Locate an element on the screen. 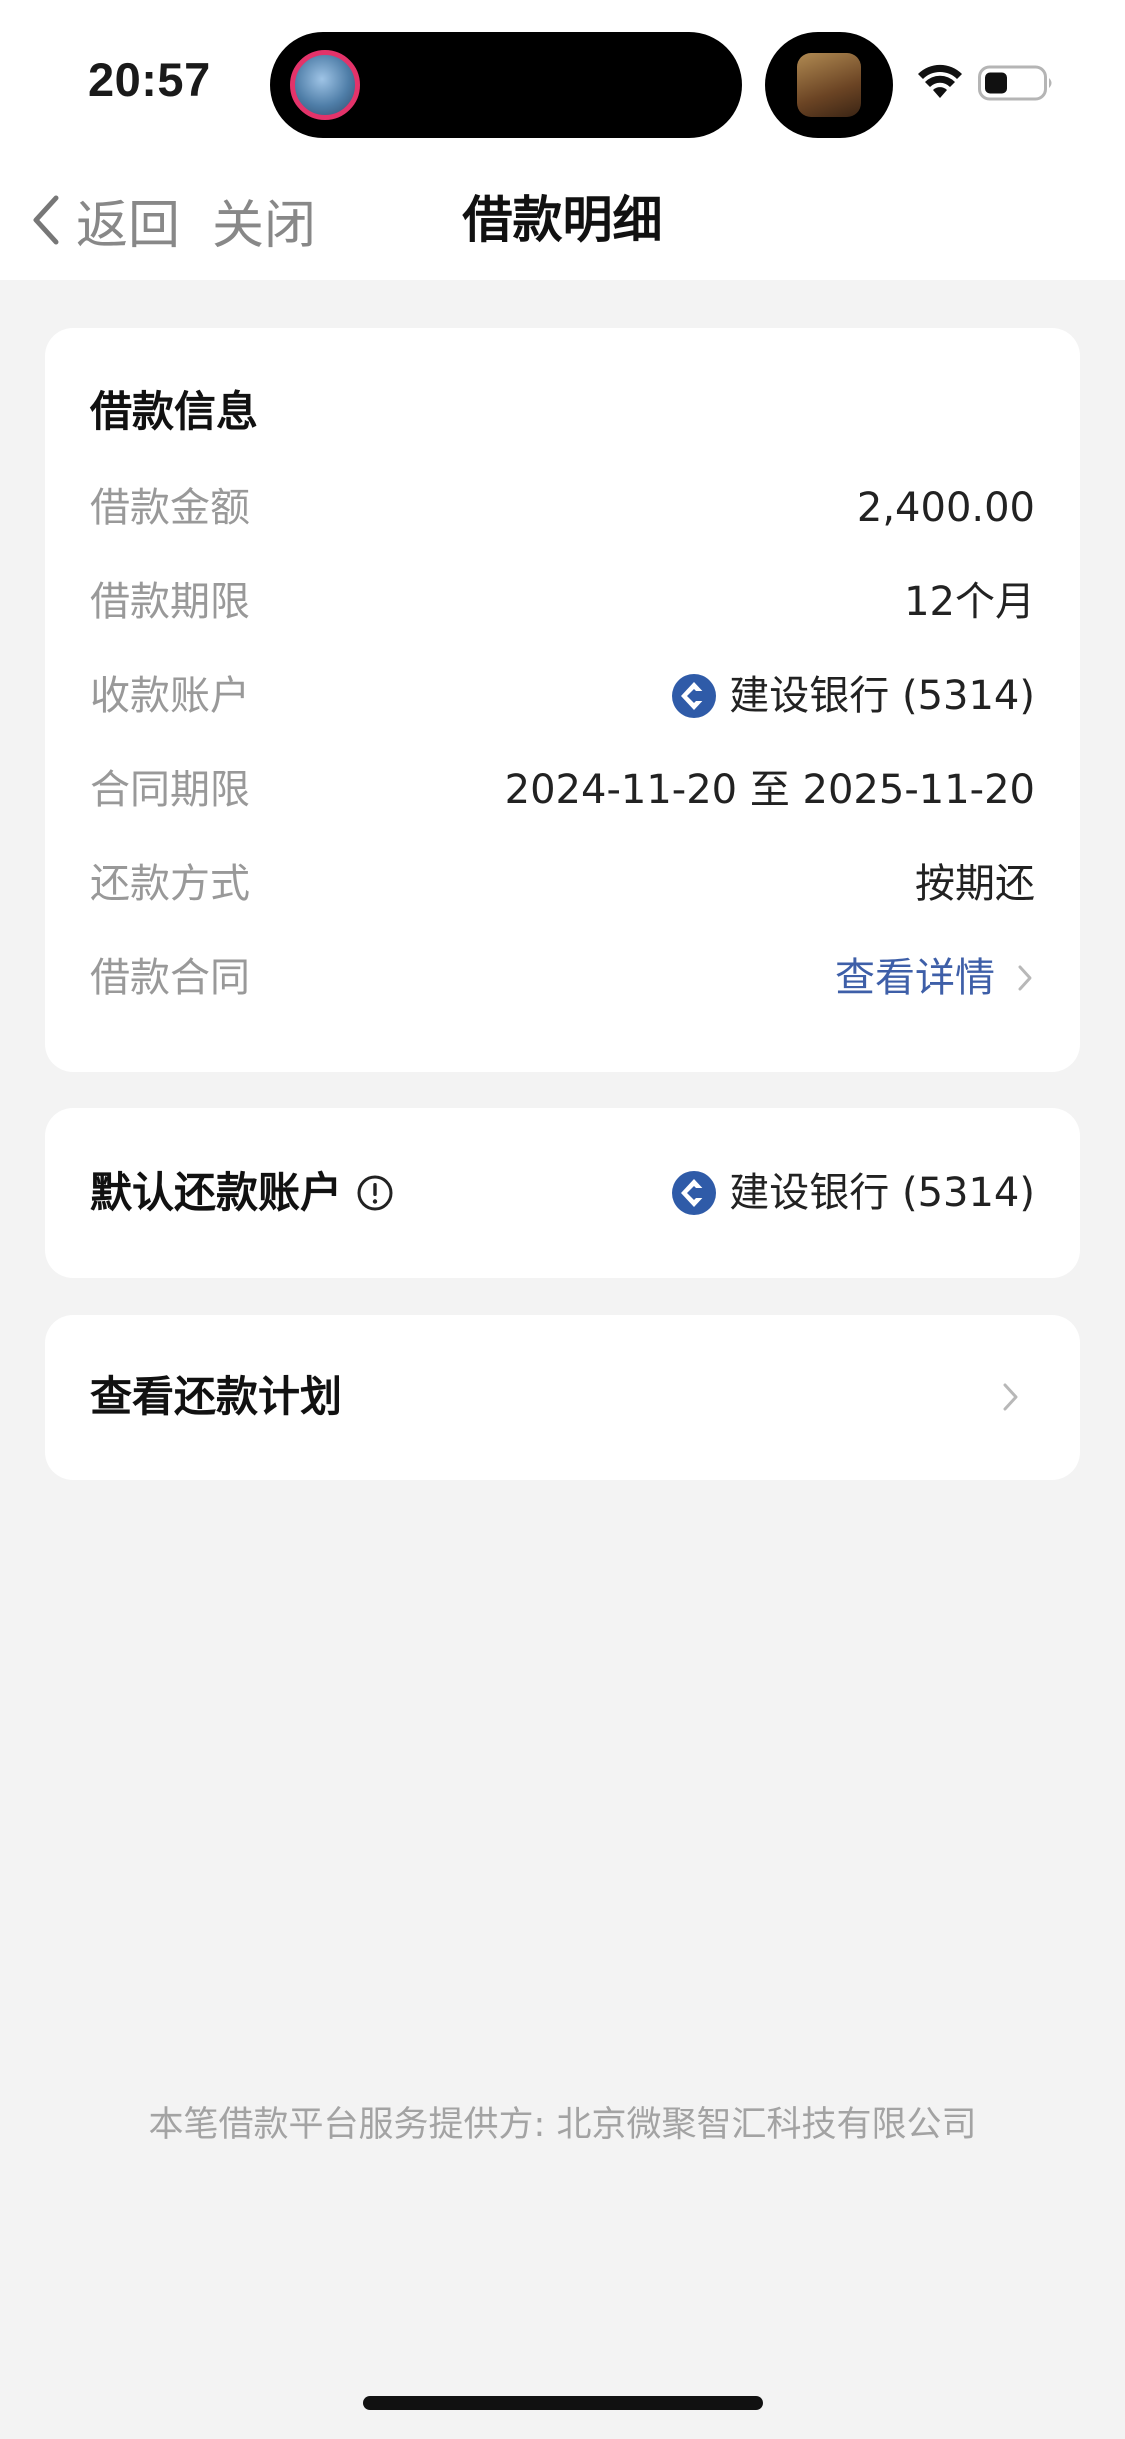 This screenshot has width=1125, height=2439. info-icon is located at coordinates (375, 1193).